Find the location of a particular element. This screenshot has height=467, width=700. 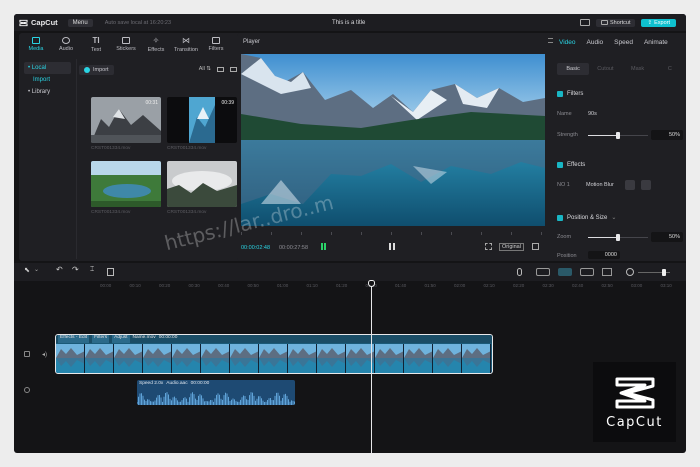

tab-effects: ✧ Effects is located at coordinates (156, 44).